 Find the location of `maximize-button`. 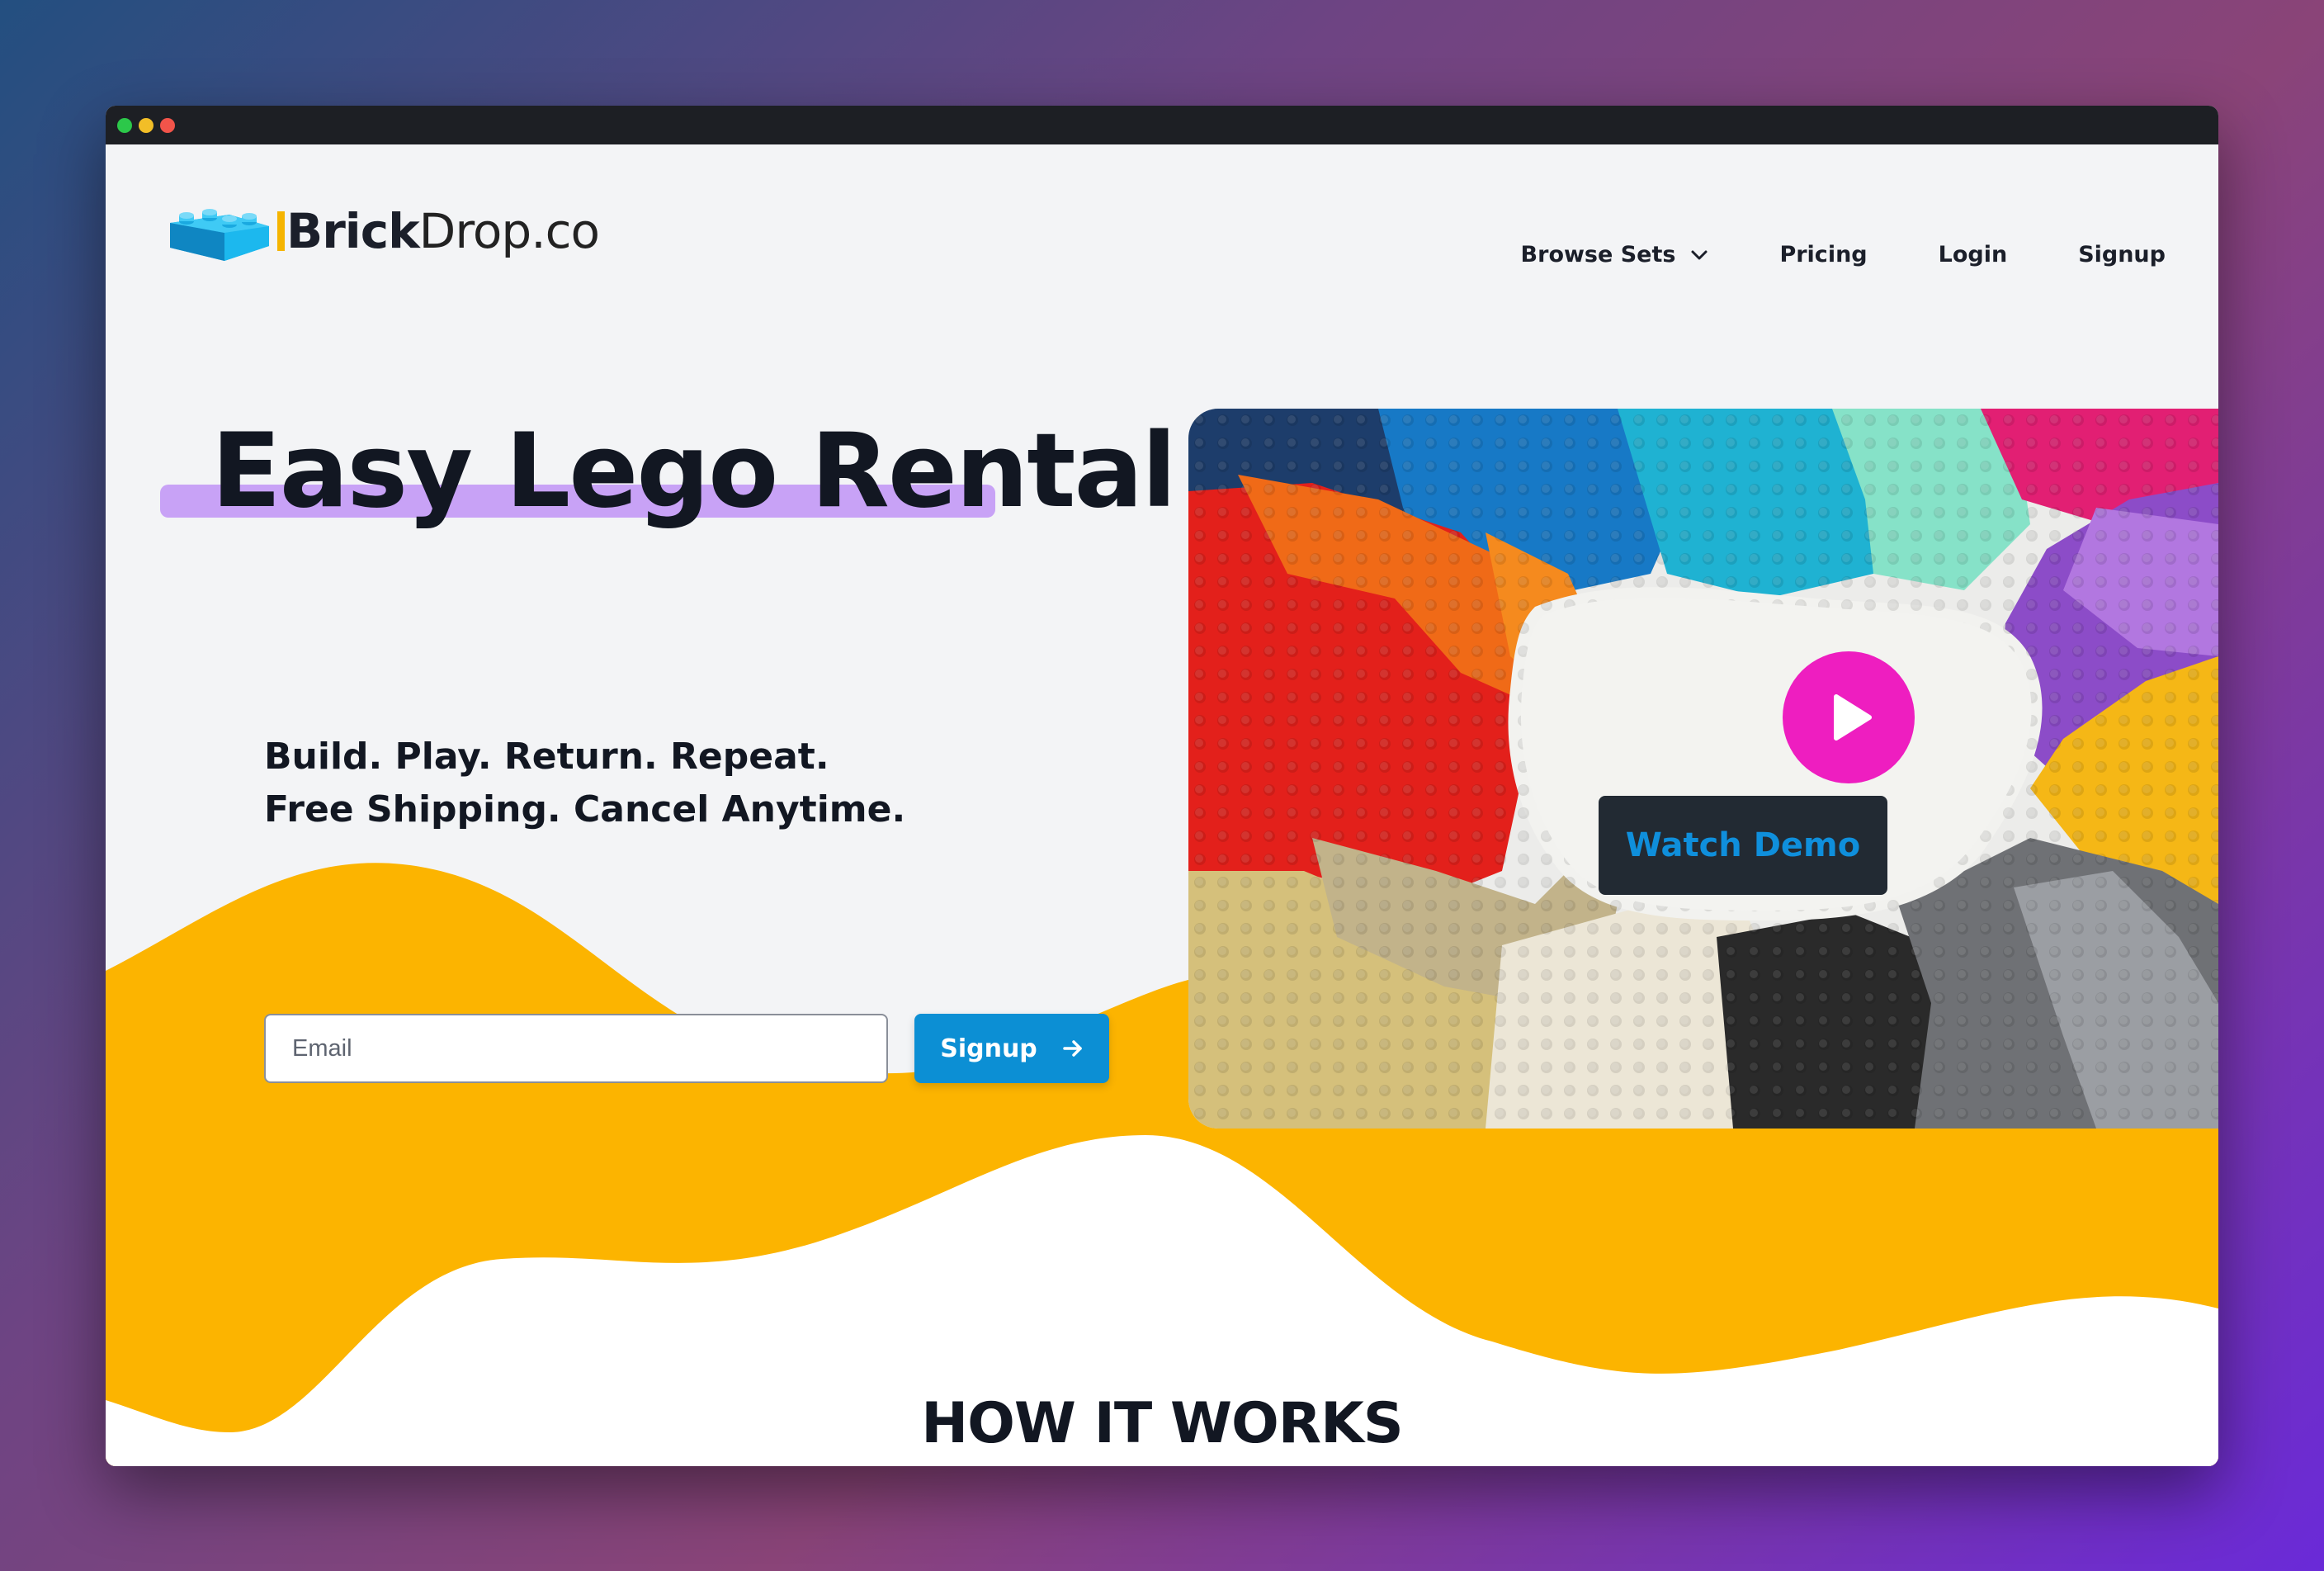

maximize-button is located at coordinates (125, 126).